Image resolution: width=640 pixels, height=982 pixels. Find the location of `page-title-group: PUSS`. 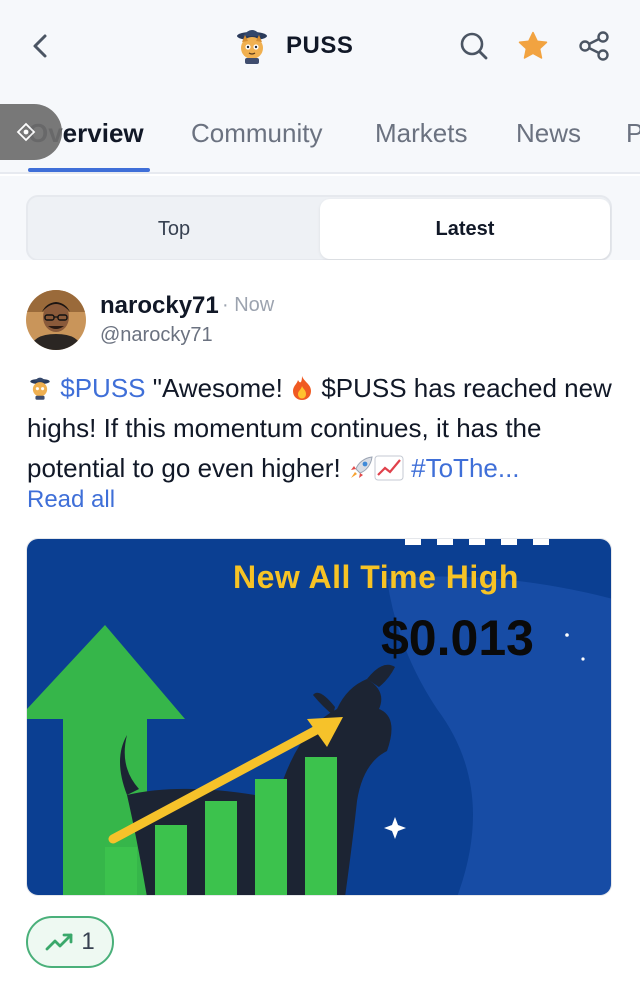

page-title-group: PUSS is located at coordinates (292, 46).